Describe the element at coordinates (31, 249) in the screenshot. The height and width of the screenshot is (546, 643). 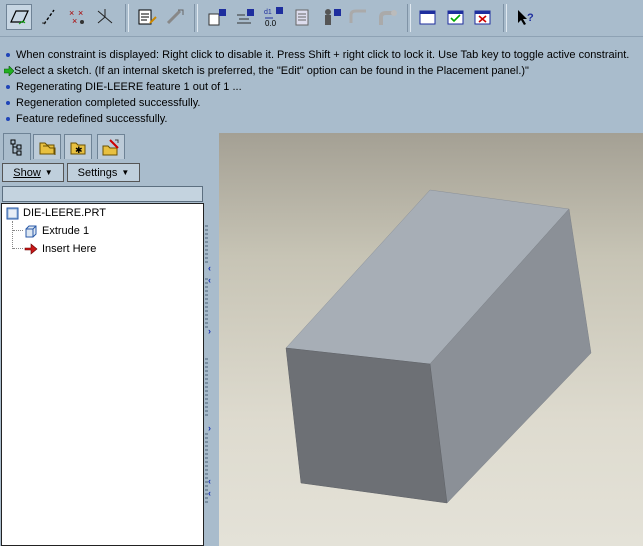
I see `insert-here-arrow-icon` at that location.